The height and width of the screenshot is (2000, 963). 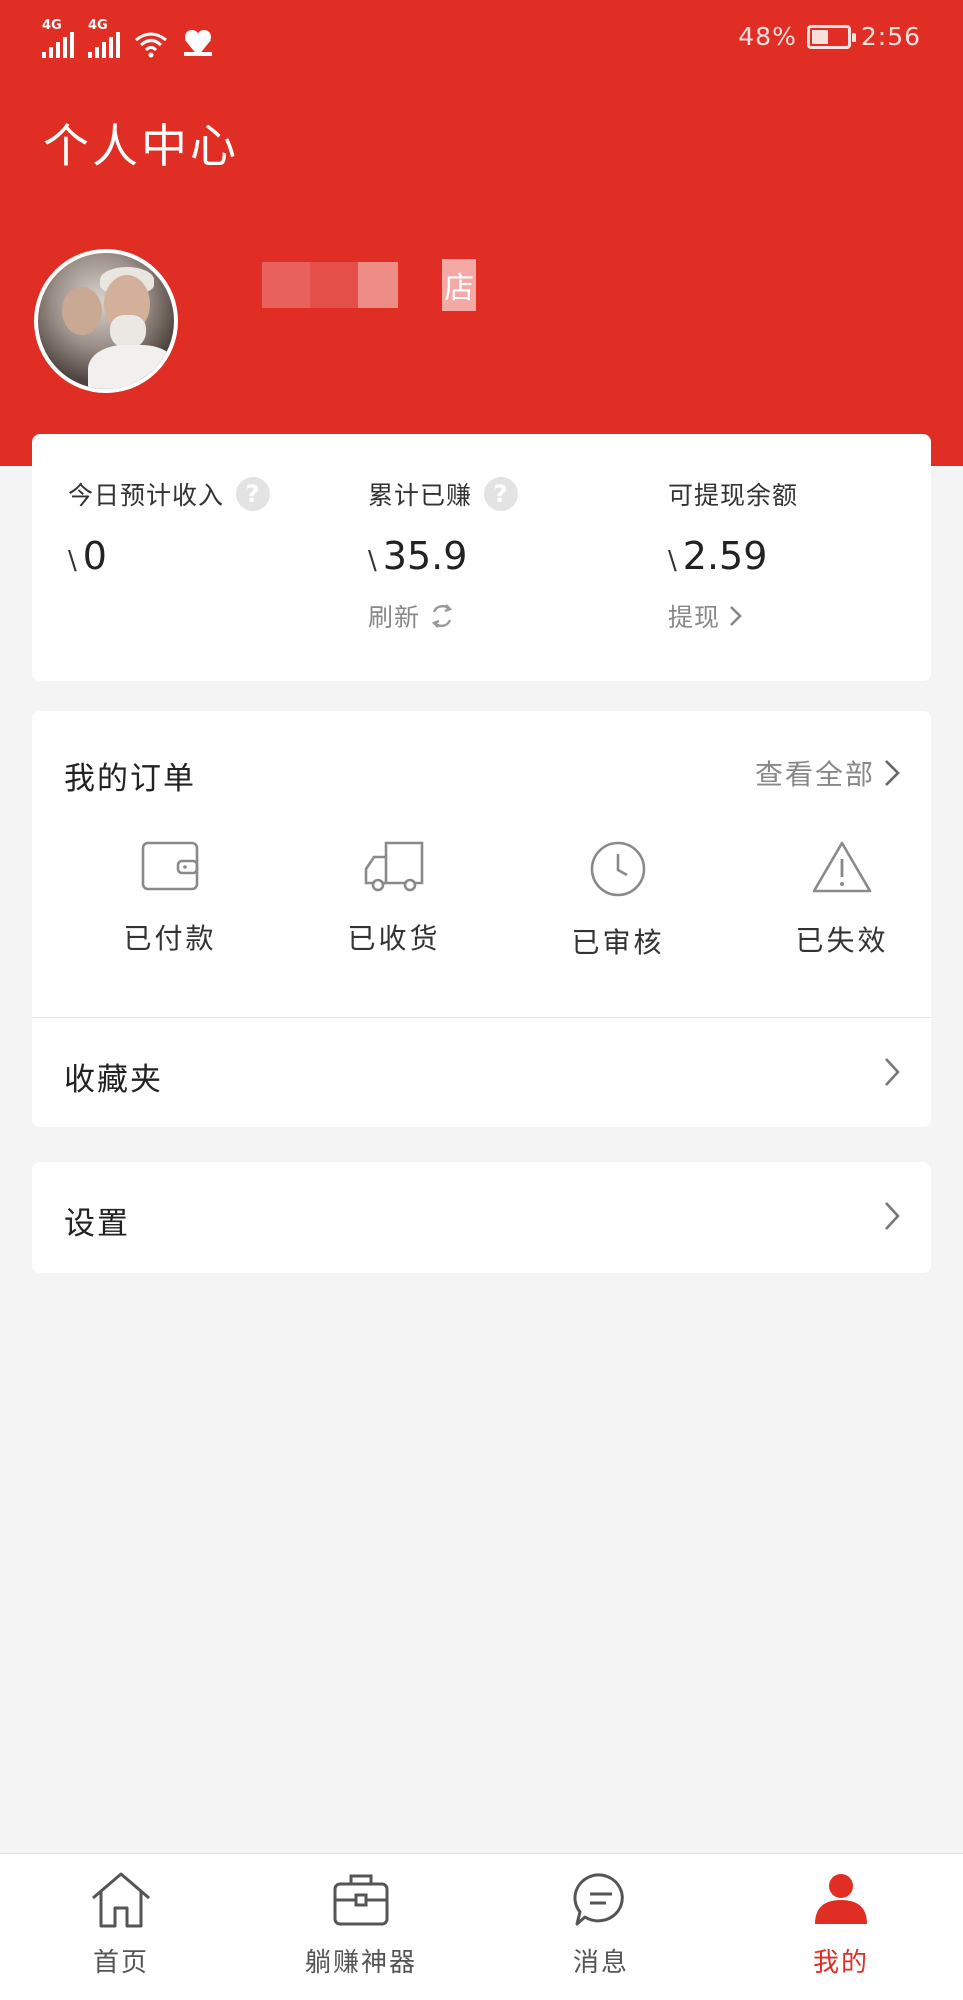 I want to click on orders-card: 我的订单 查看全部 已付款 已收货 已审核 已失效, so click(x=481, y=864).